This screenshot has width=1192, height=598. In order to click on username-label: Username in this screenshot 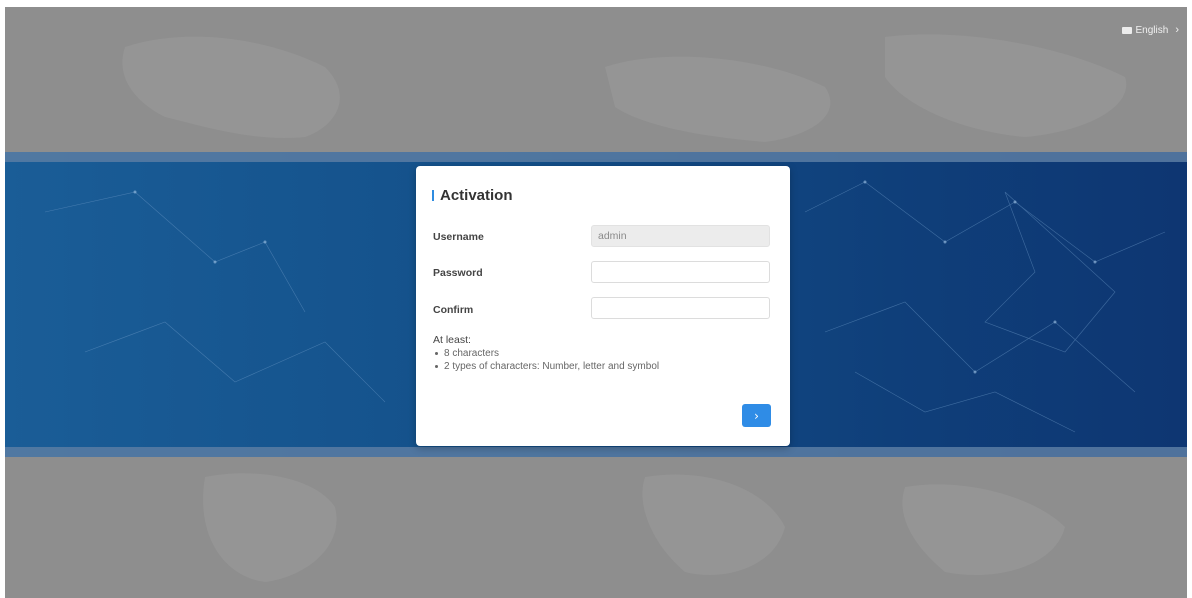, I will do `click(458, 237)`.